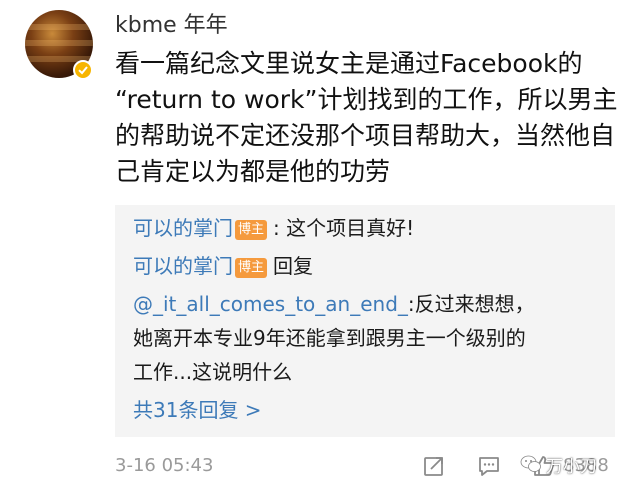 This screenshot has width=640, height=485. Describe the element at coordinates (471, 304) in the screenshot. I see `reply-text: :反过来想想，` at that location.